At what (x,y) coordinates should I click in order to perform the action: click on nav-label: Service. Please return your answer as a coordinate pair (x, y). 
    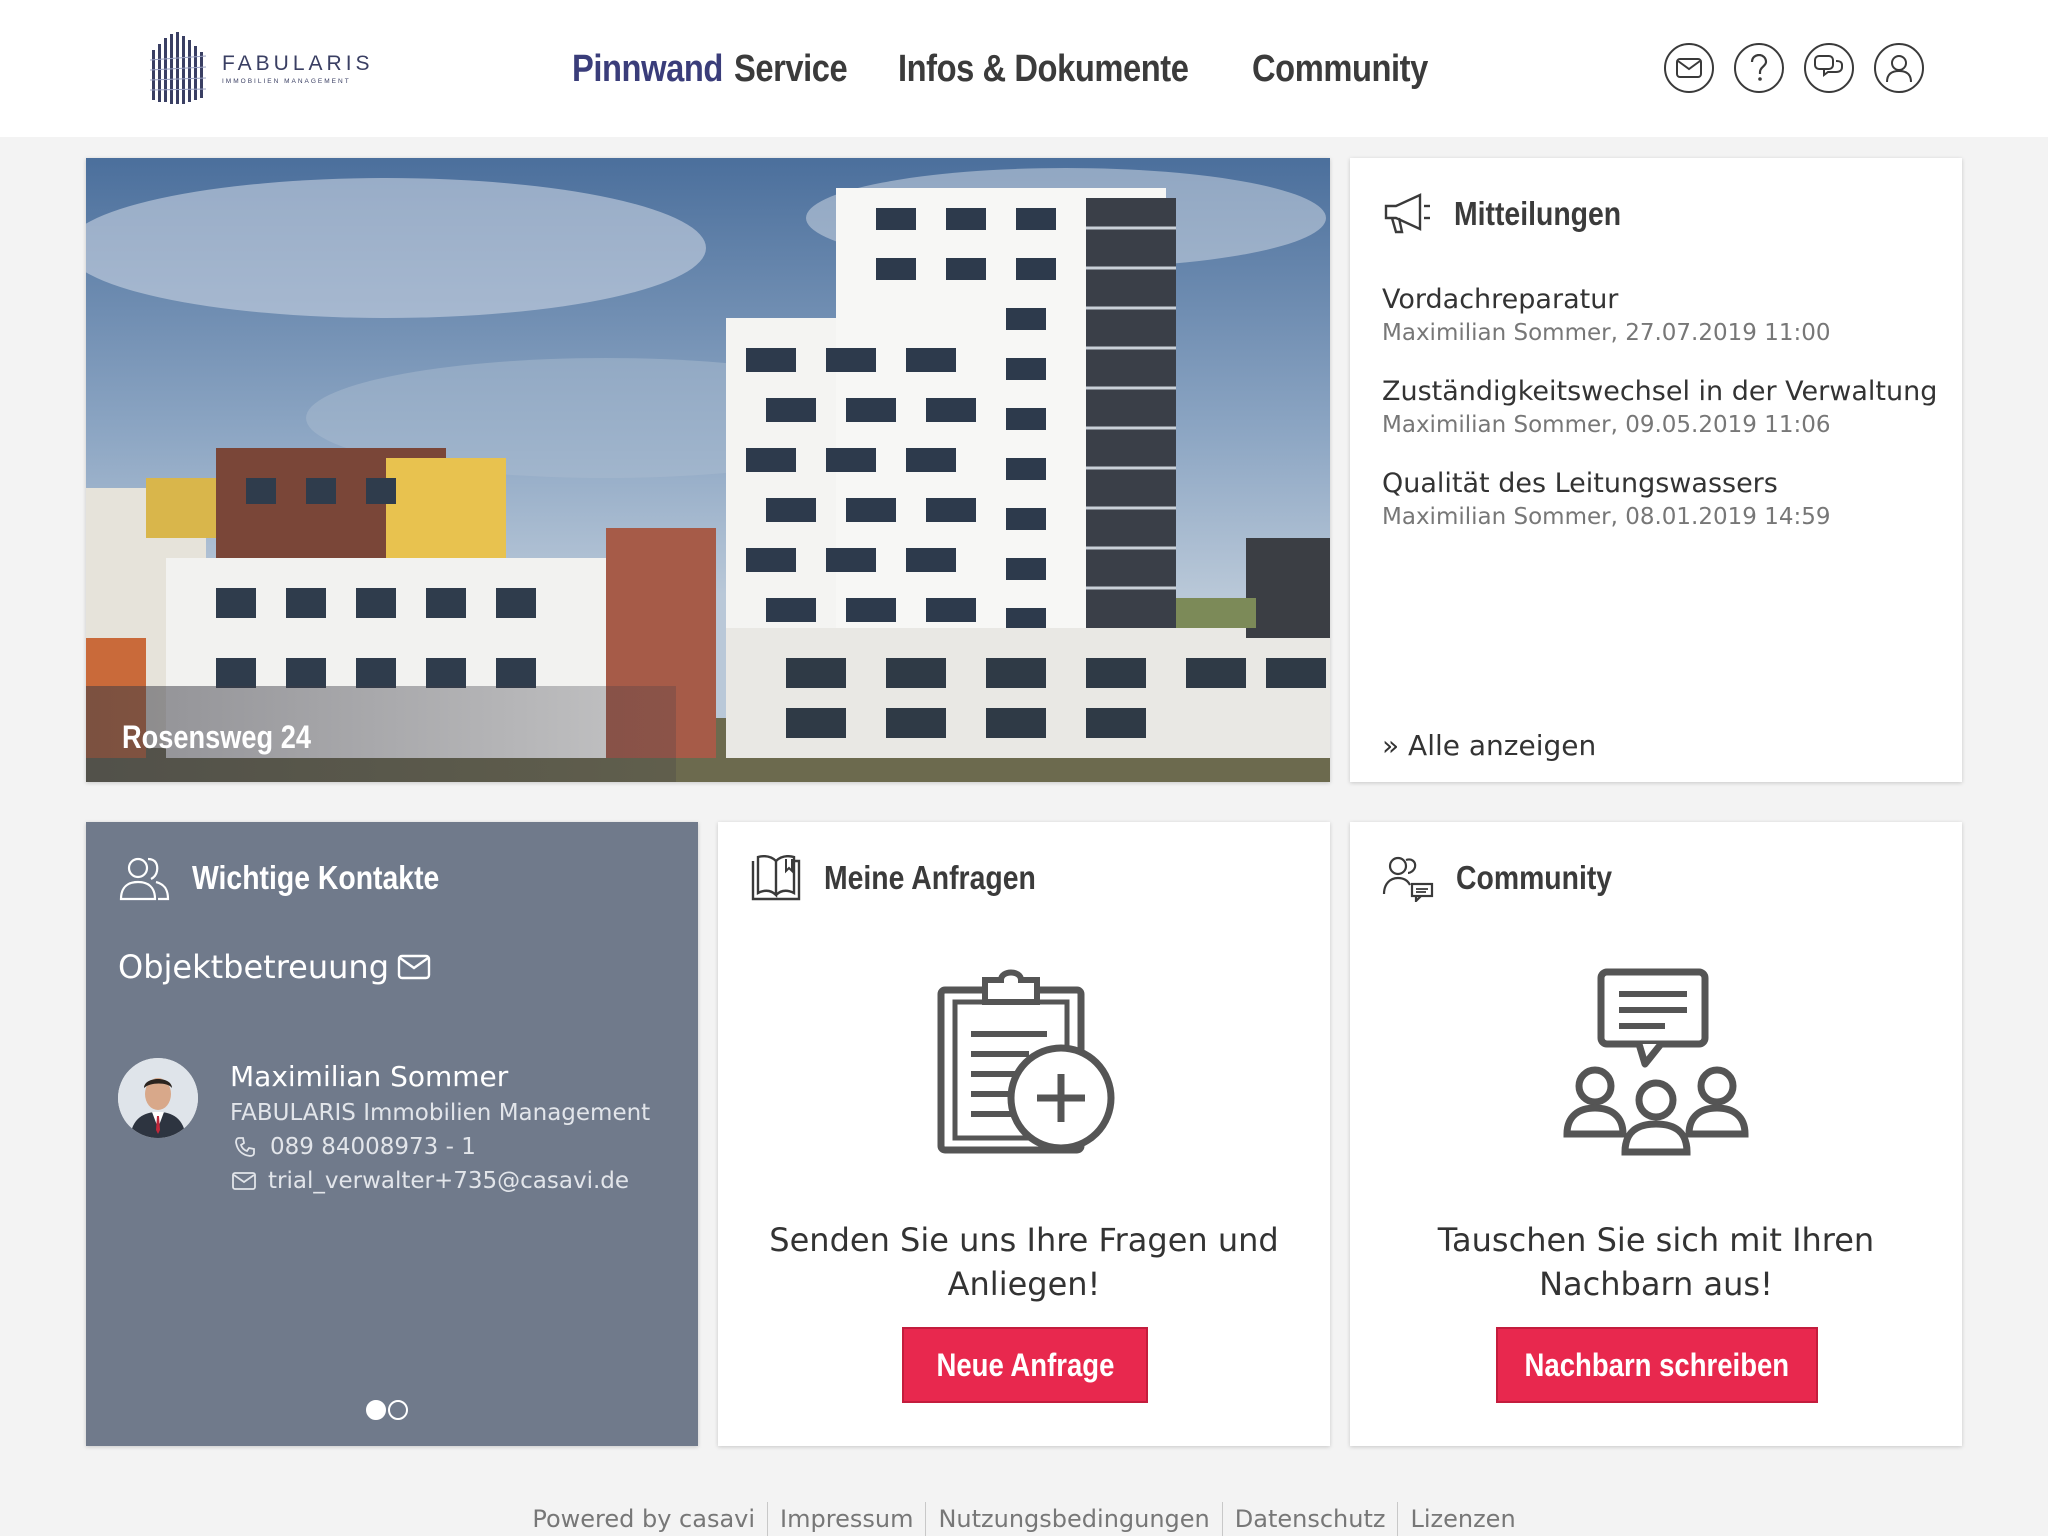
    Looking at the image, I should click on (791, 68).